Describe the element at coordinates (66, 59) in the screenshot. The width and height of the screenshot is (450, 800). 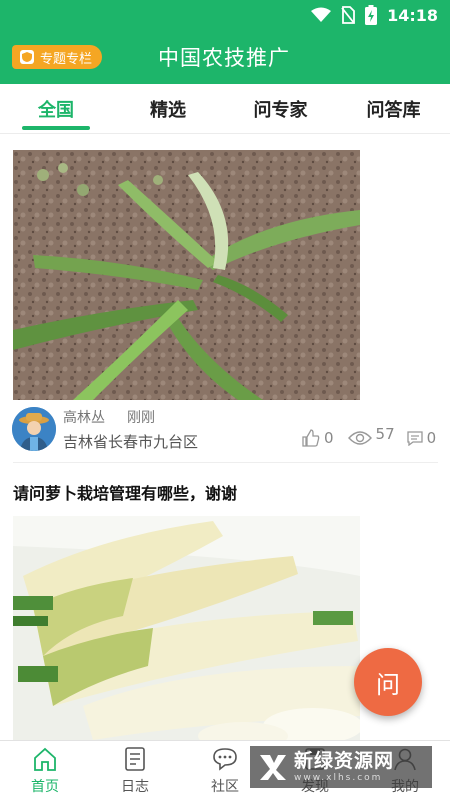
I see `special-column-label: 专题专栏` at that location.